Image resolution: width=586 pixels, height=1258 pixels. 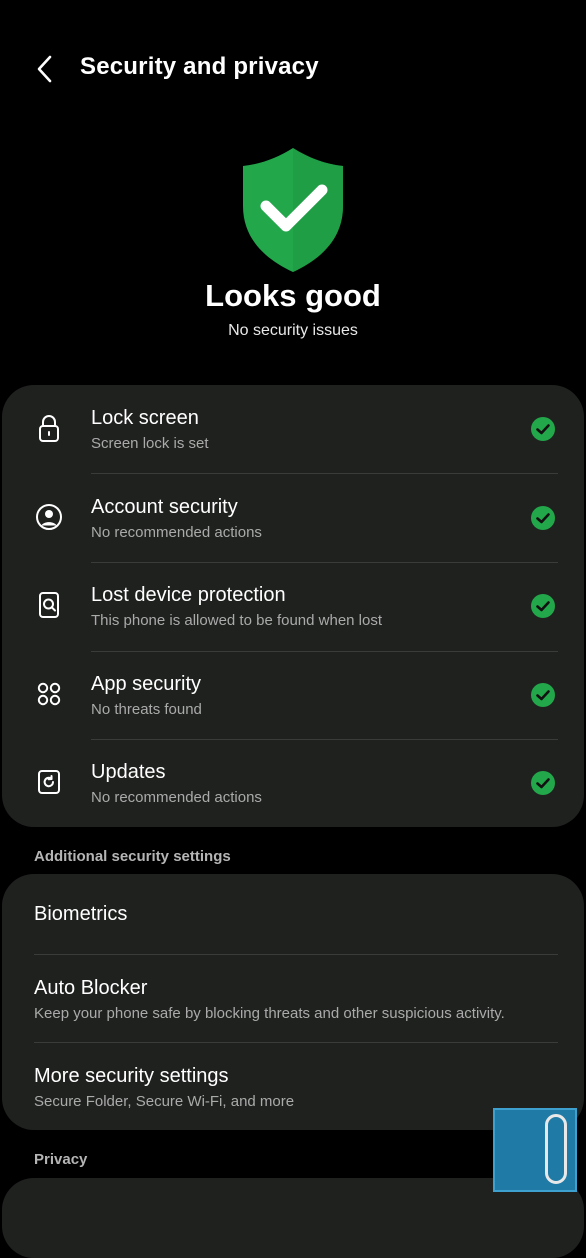 What do you see at coordinates (49, 517) in the screenshot?
I see `account-icon` at bounding box center [49, 517].